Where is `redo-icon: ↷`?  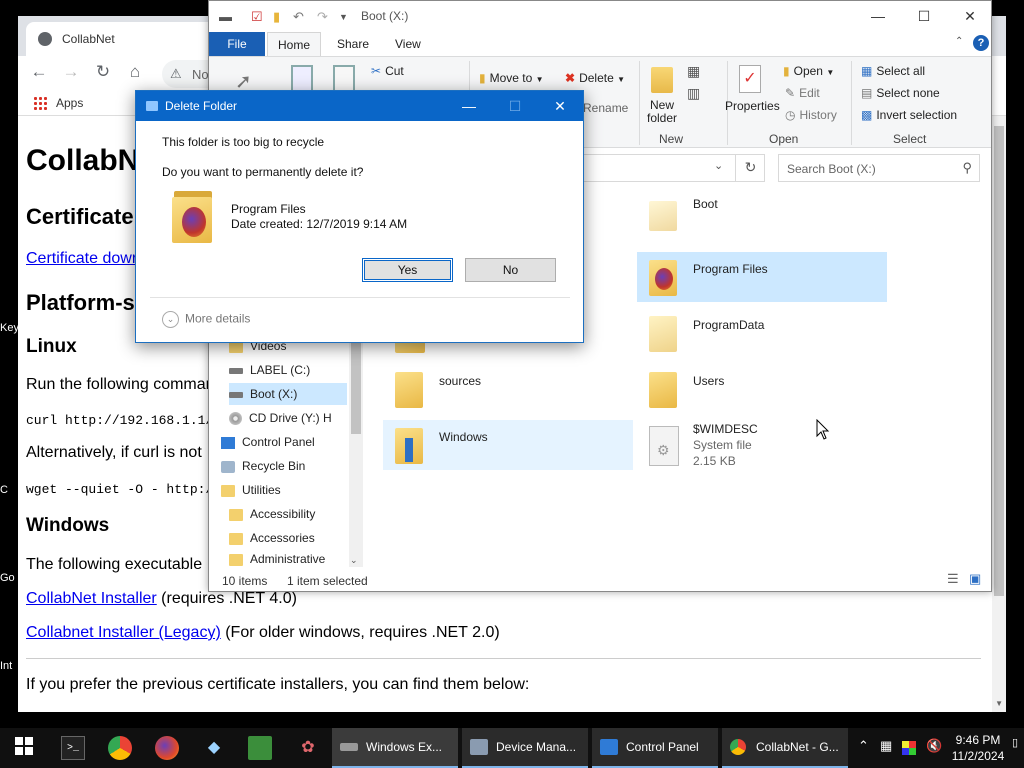
redo-icon: ↷ is located at coordinates (322, 17).